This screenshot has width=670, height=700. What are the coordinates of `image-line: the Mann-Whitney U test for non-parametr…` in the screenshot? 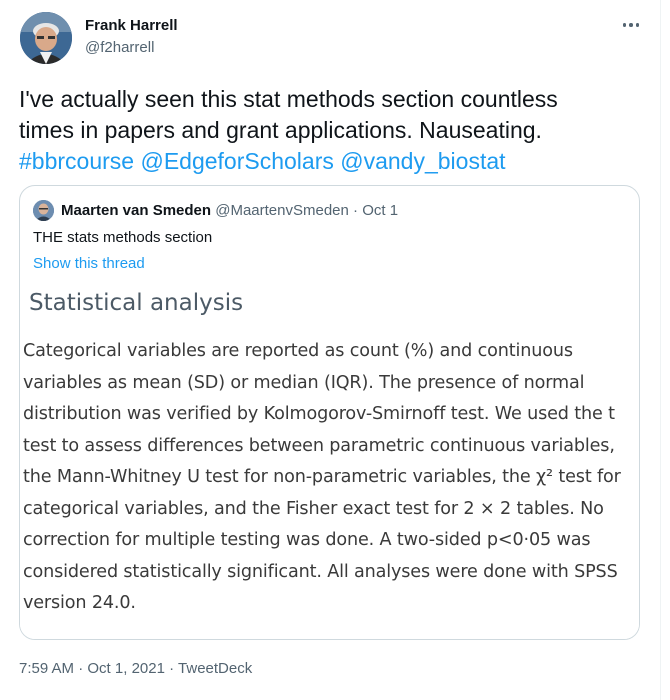 It's located at (322, 477).